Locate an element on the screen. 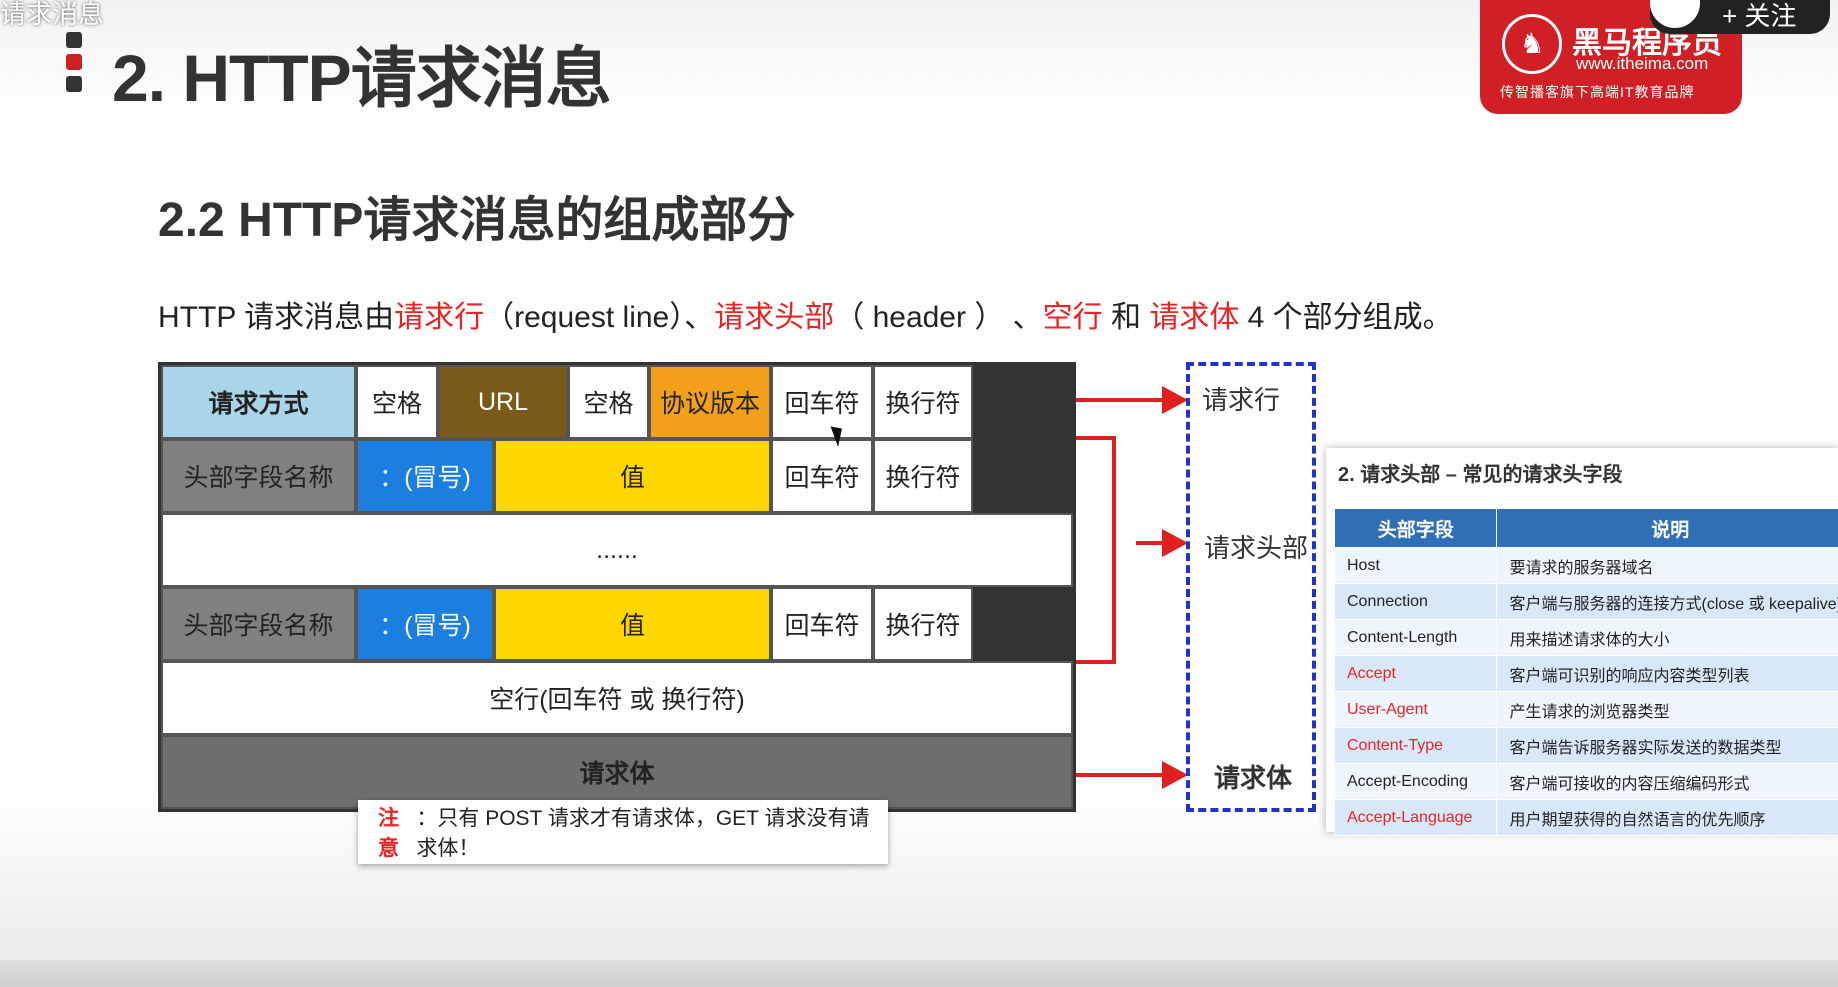 The image size is (1838, 987). desc-highlight: 请求行 is located at coordinates (439, 317).